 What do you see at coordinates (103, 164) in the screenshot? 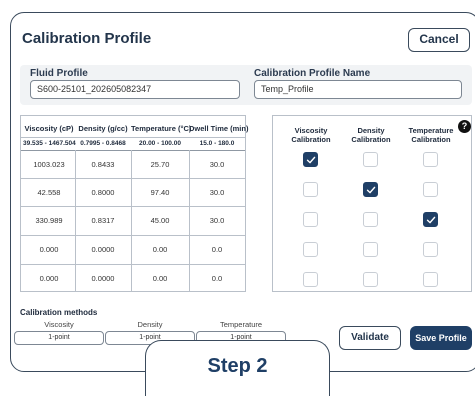
I see `table-cell: 0.8433` at bounding box center [103, 164].